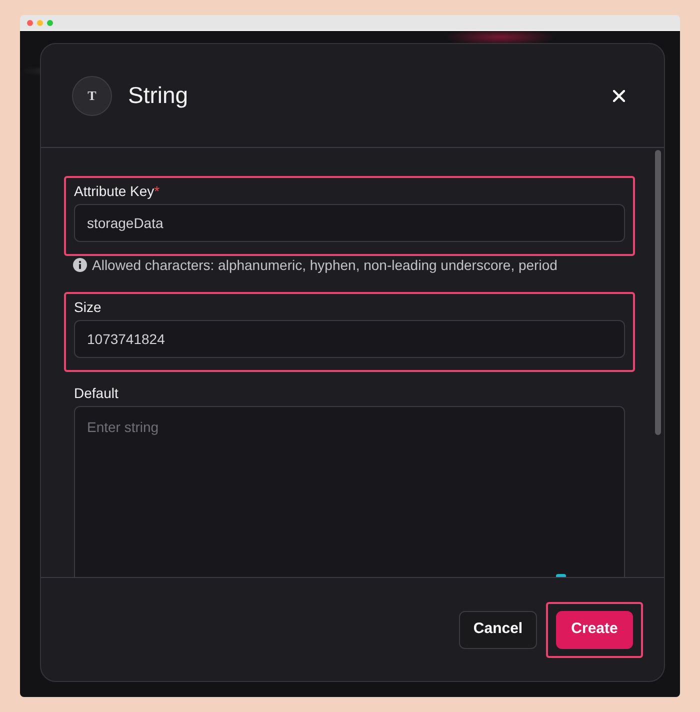 The image size is (700, 712). What do you see at coordinates (50, 23) in the screenshot?
I see `zoom-window-icon` at bounding box center [50, 23].